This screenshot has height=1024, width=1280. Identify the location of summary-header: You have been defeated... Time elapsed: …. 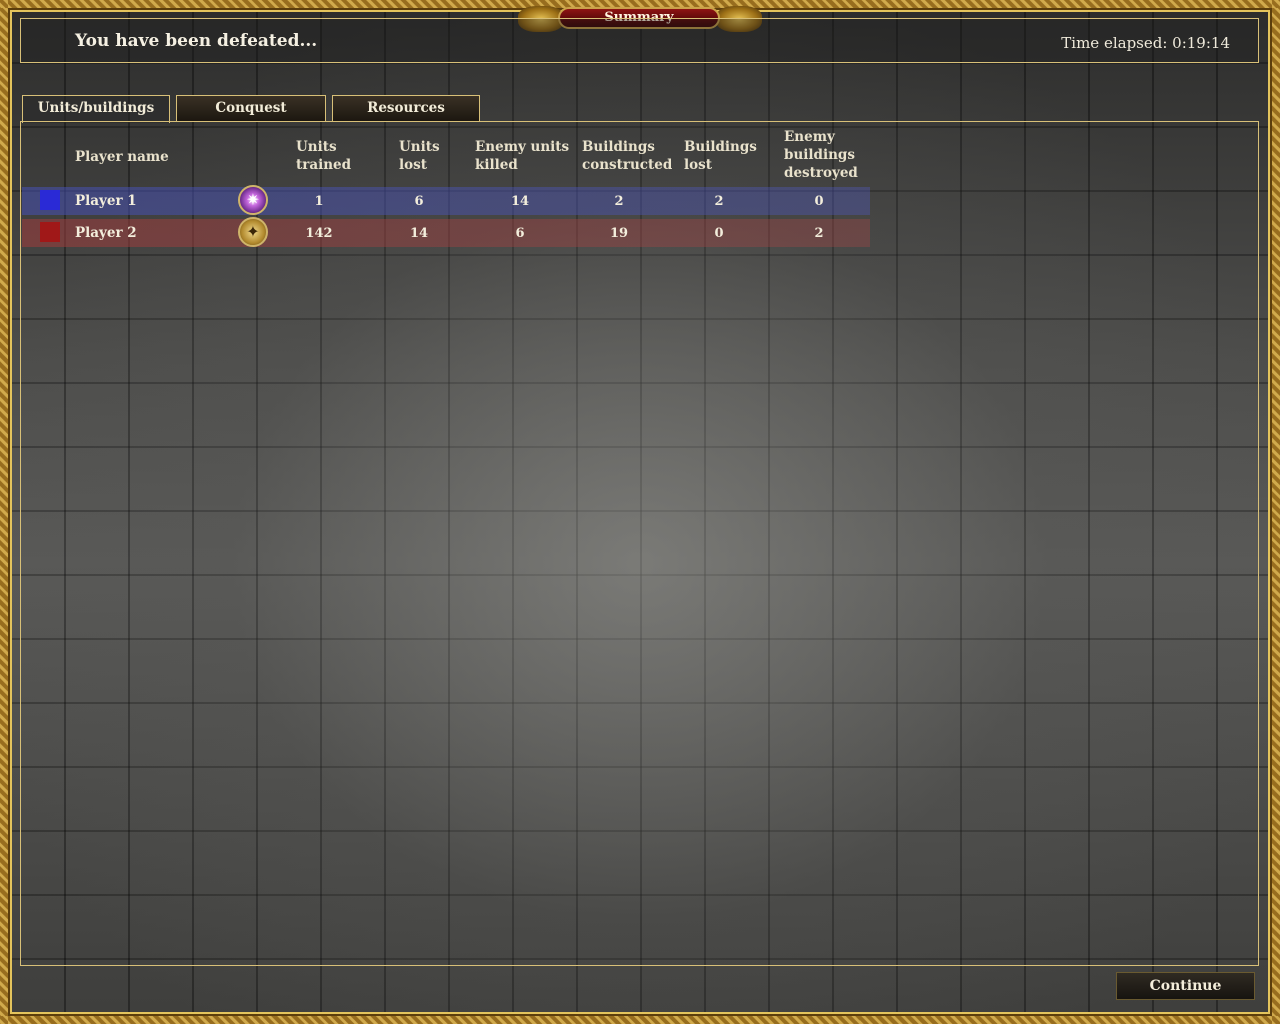
(639, 40).